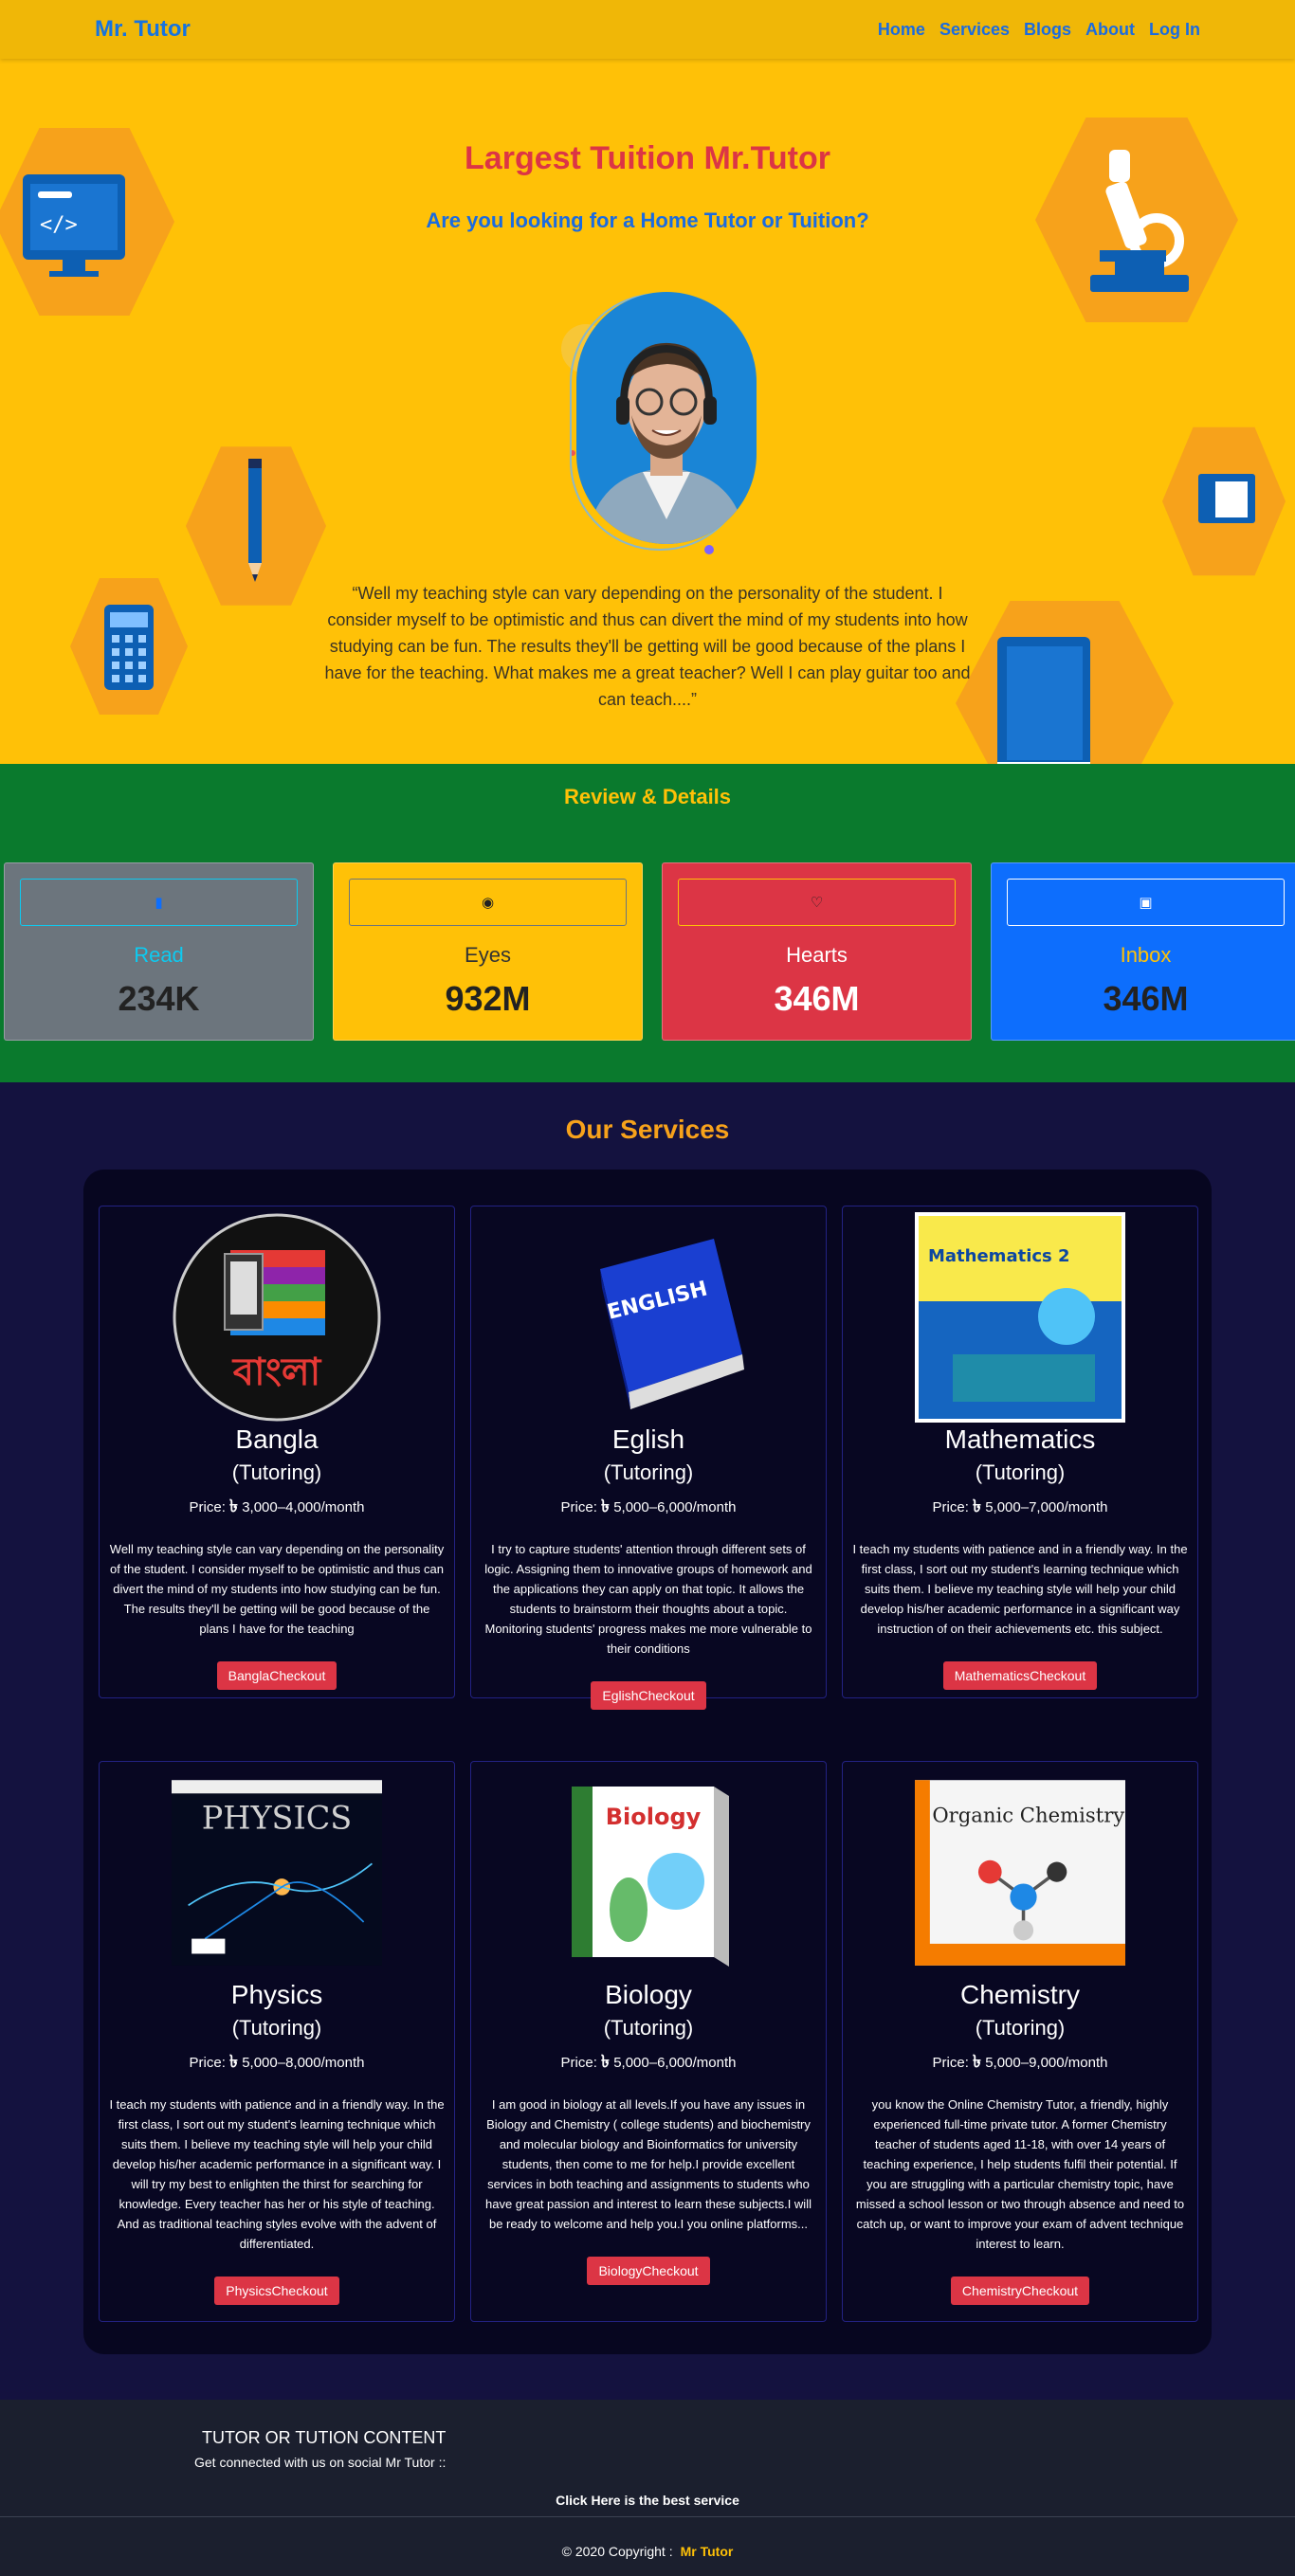  What do you see at coordinates (143, 29) in the screenshot?
I see `brand-logo: Mr. Tutor` at bounding box center [143, 29].